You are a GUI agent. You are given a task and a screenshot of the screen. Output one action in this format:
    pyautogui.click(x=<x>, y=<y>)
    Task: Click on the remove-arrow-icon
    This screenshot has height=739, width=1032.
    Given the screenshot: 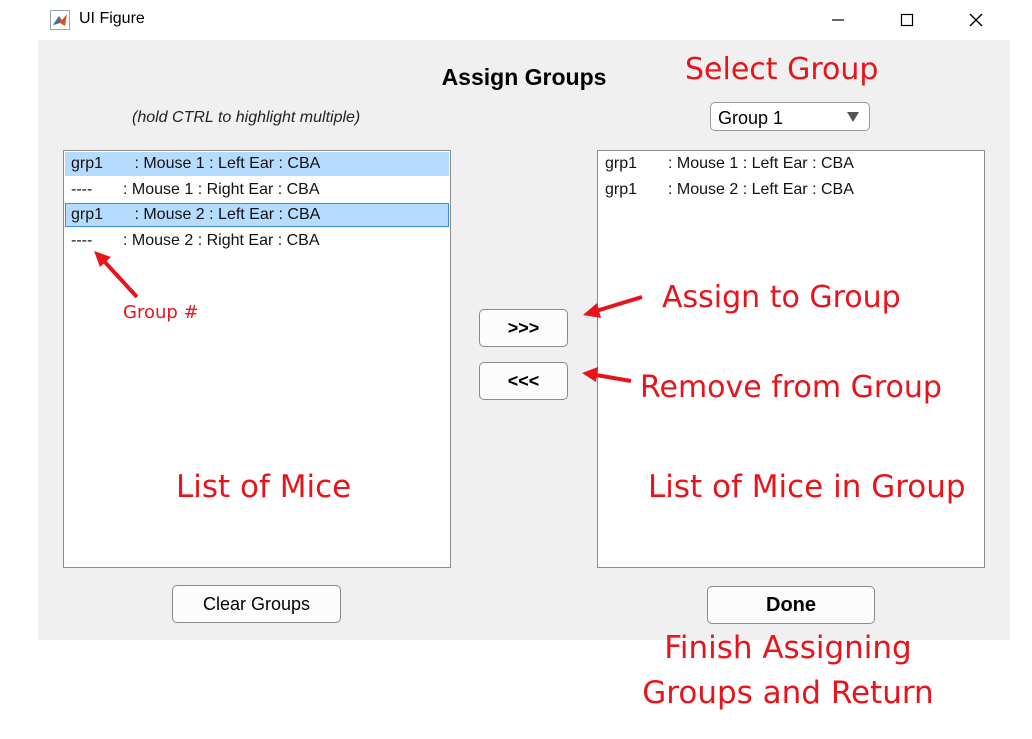 What is the action you would take?
    pyautogui.click(x=607, y=375)
    